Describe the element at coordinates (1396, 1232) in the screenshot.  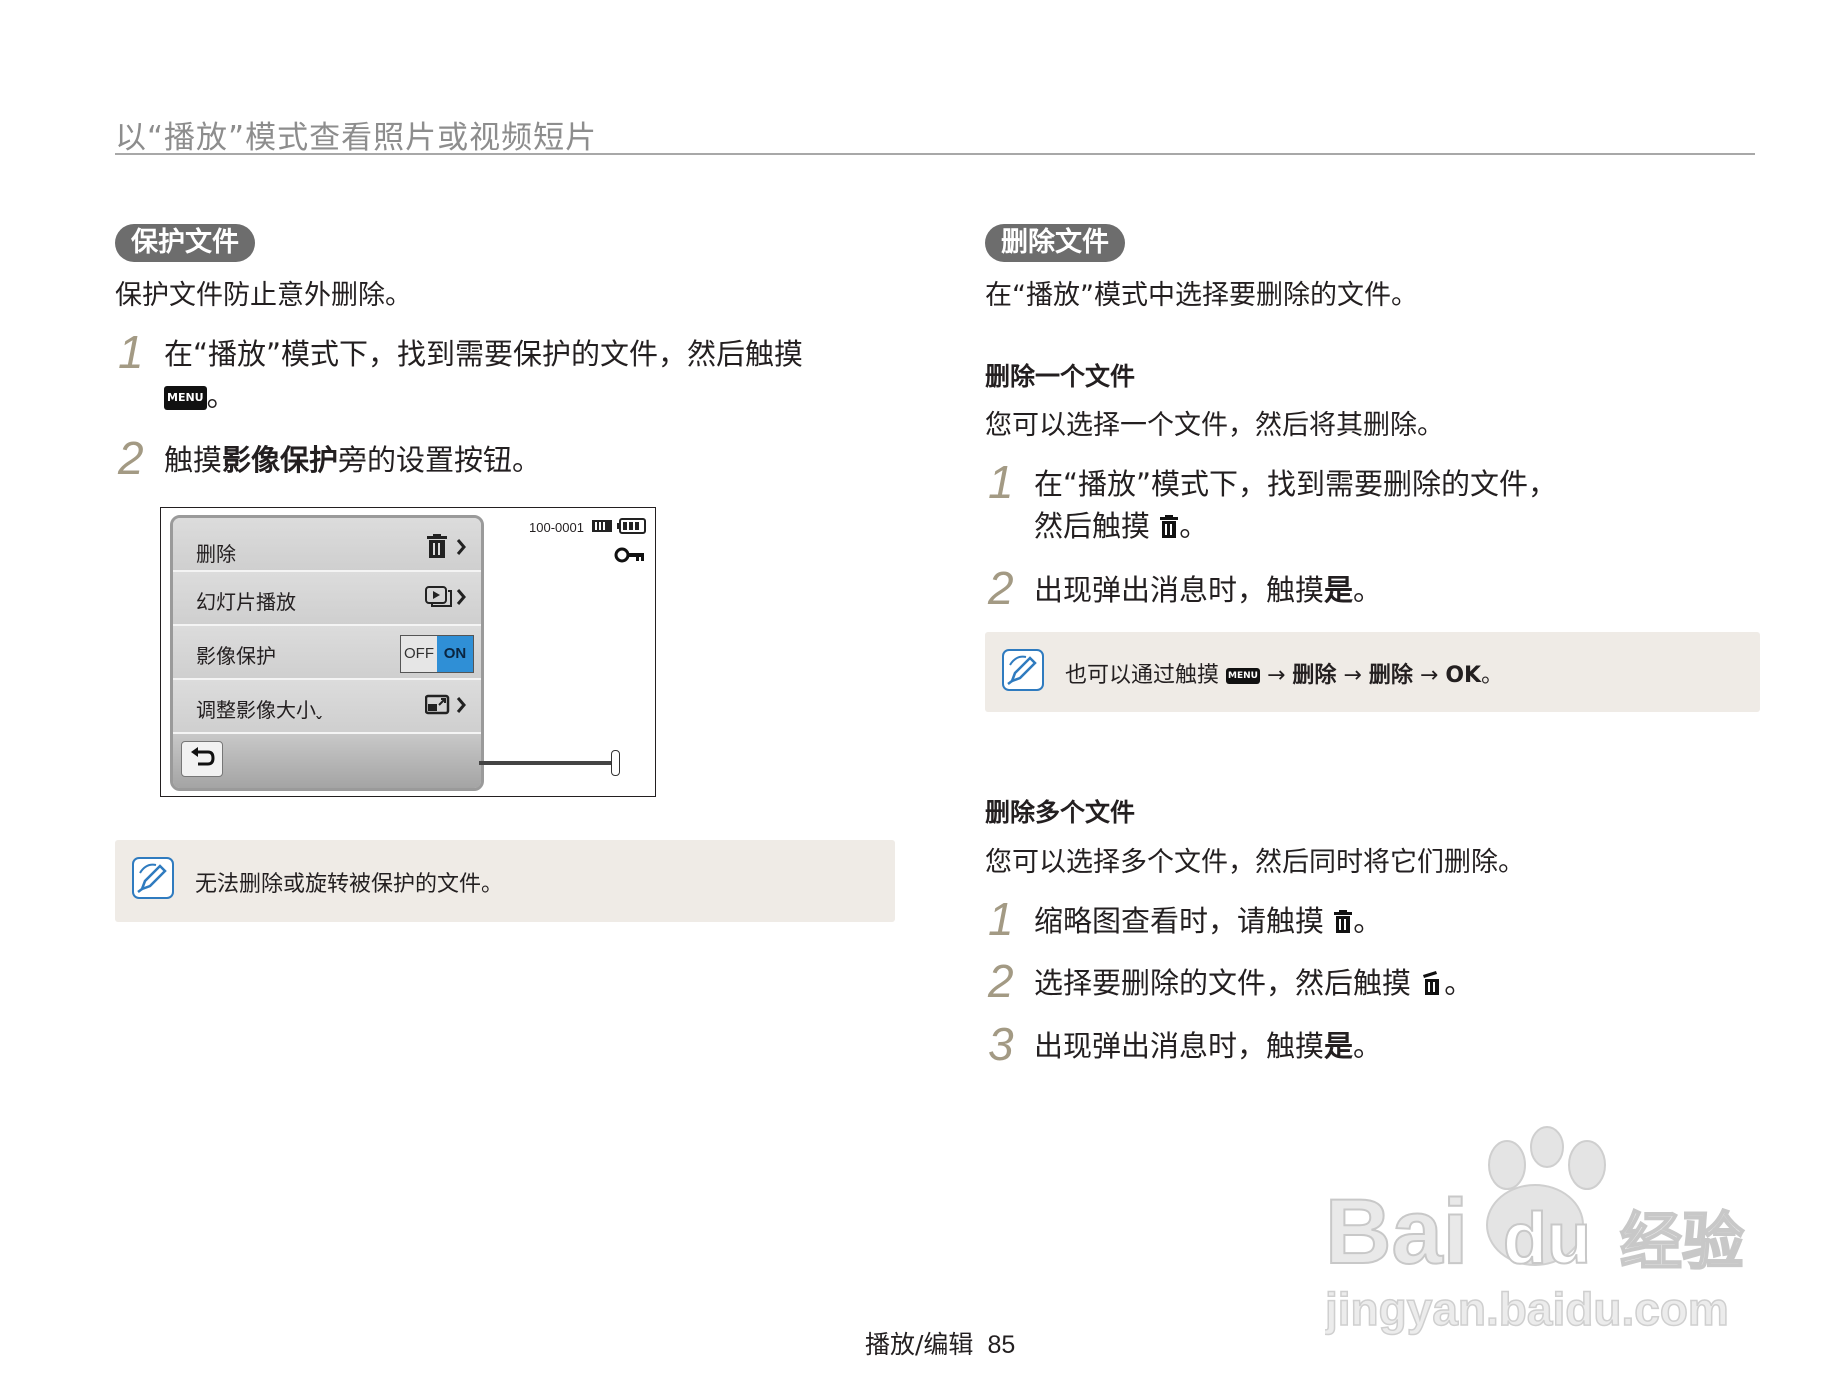
I see `watermark-brand: Bai` at that location.